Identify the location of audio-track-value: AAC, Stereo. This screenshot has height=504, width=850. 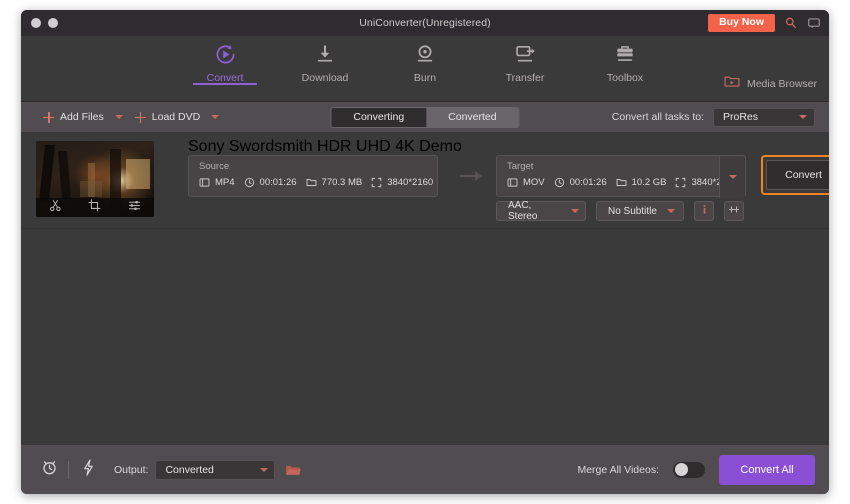
(523, 211).